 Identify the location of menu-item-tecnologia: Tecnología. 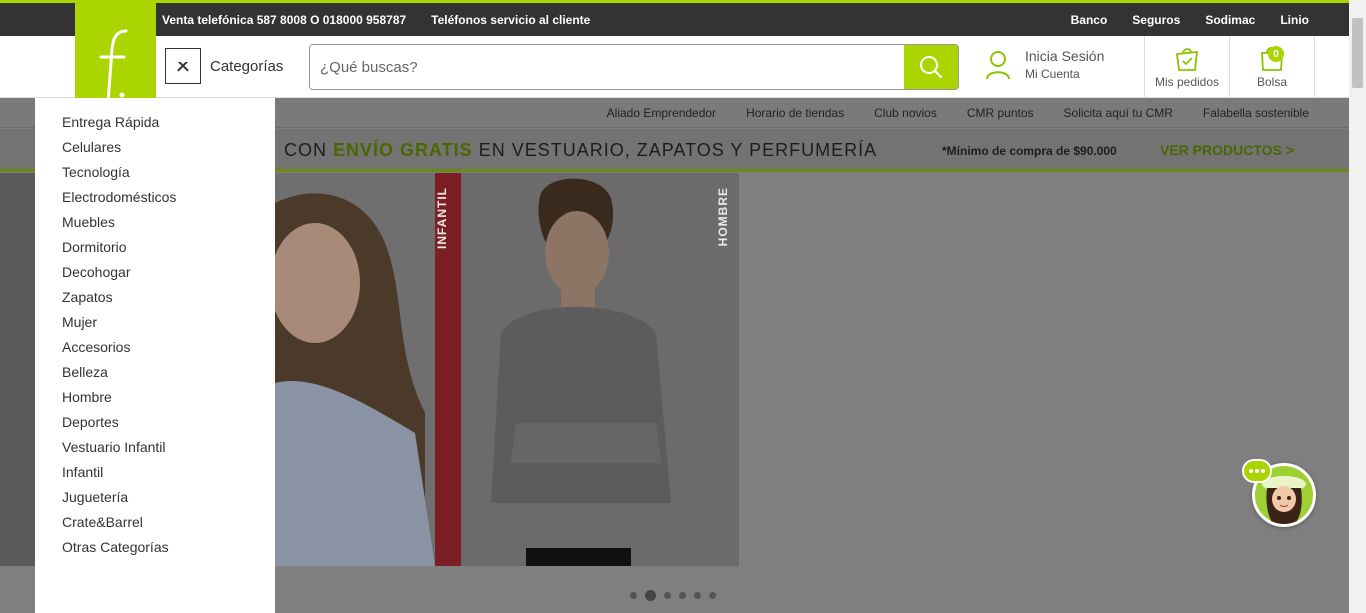
(155, 172).